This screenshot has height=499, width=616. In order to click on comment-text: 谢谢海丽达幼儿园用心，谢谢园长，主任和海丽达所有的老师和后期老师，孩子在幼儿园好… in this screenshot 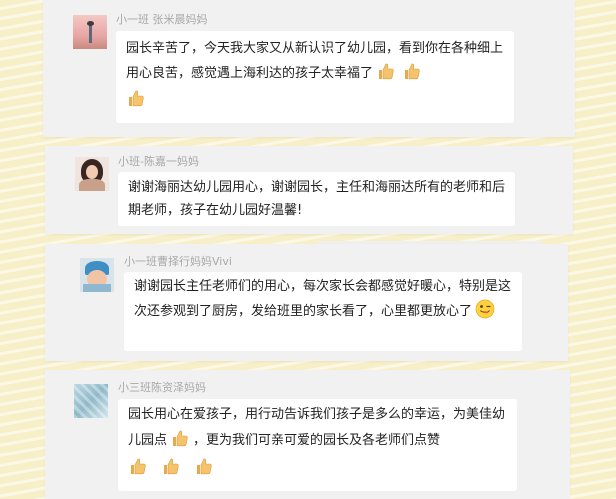, I will do `click(317, 199)`.